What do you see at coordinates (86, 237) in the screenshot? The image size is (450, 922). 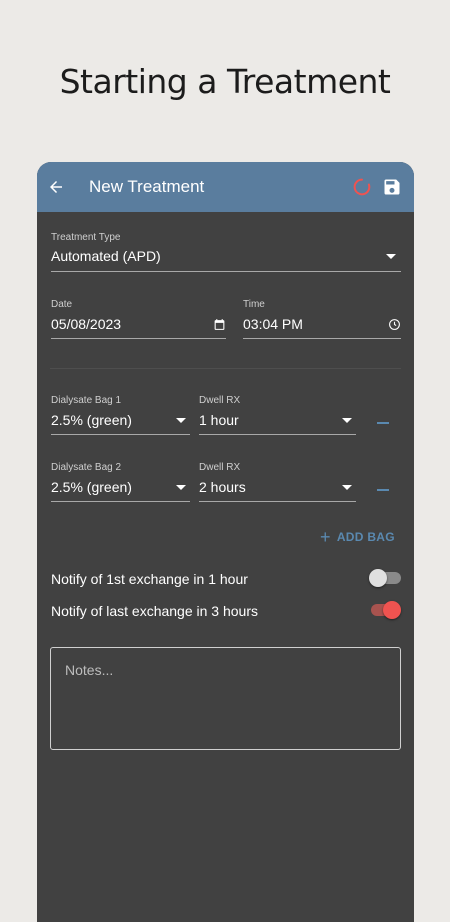 I see `treatment-type-label: Treatment Type` at bounding box center [86, 237].